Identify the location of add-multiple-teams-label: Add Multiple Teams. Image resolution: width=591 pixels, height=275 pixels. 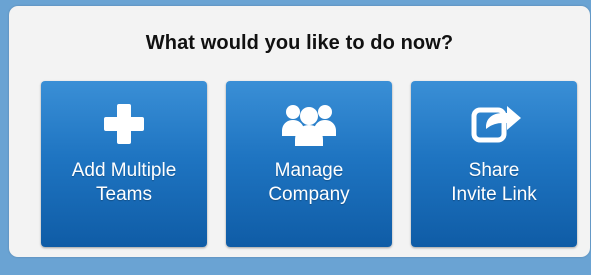
(124, 182).